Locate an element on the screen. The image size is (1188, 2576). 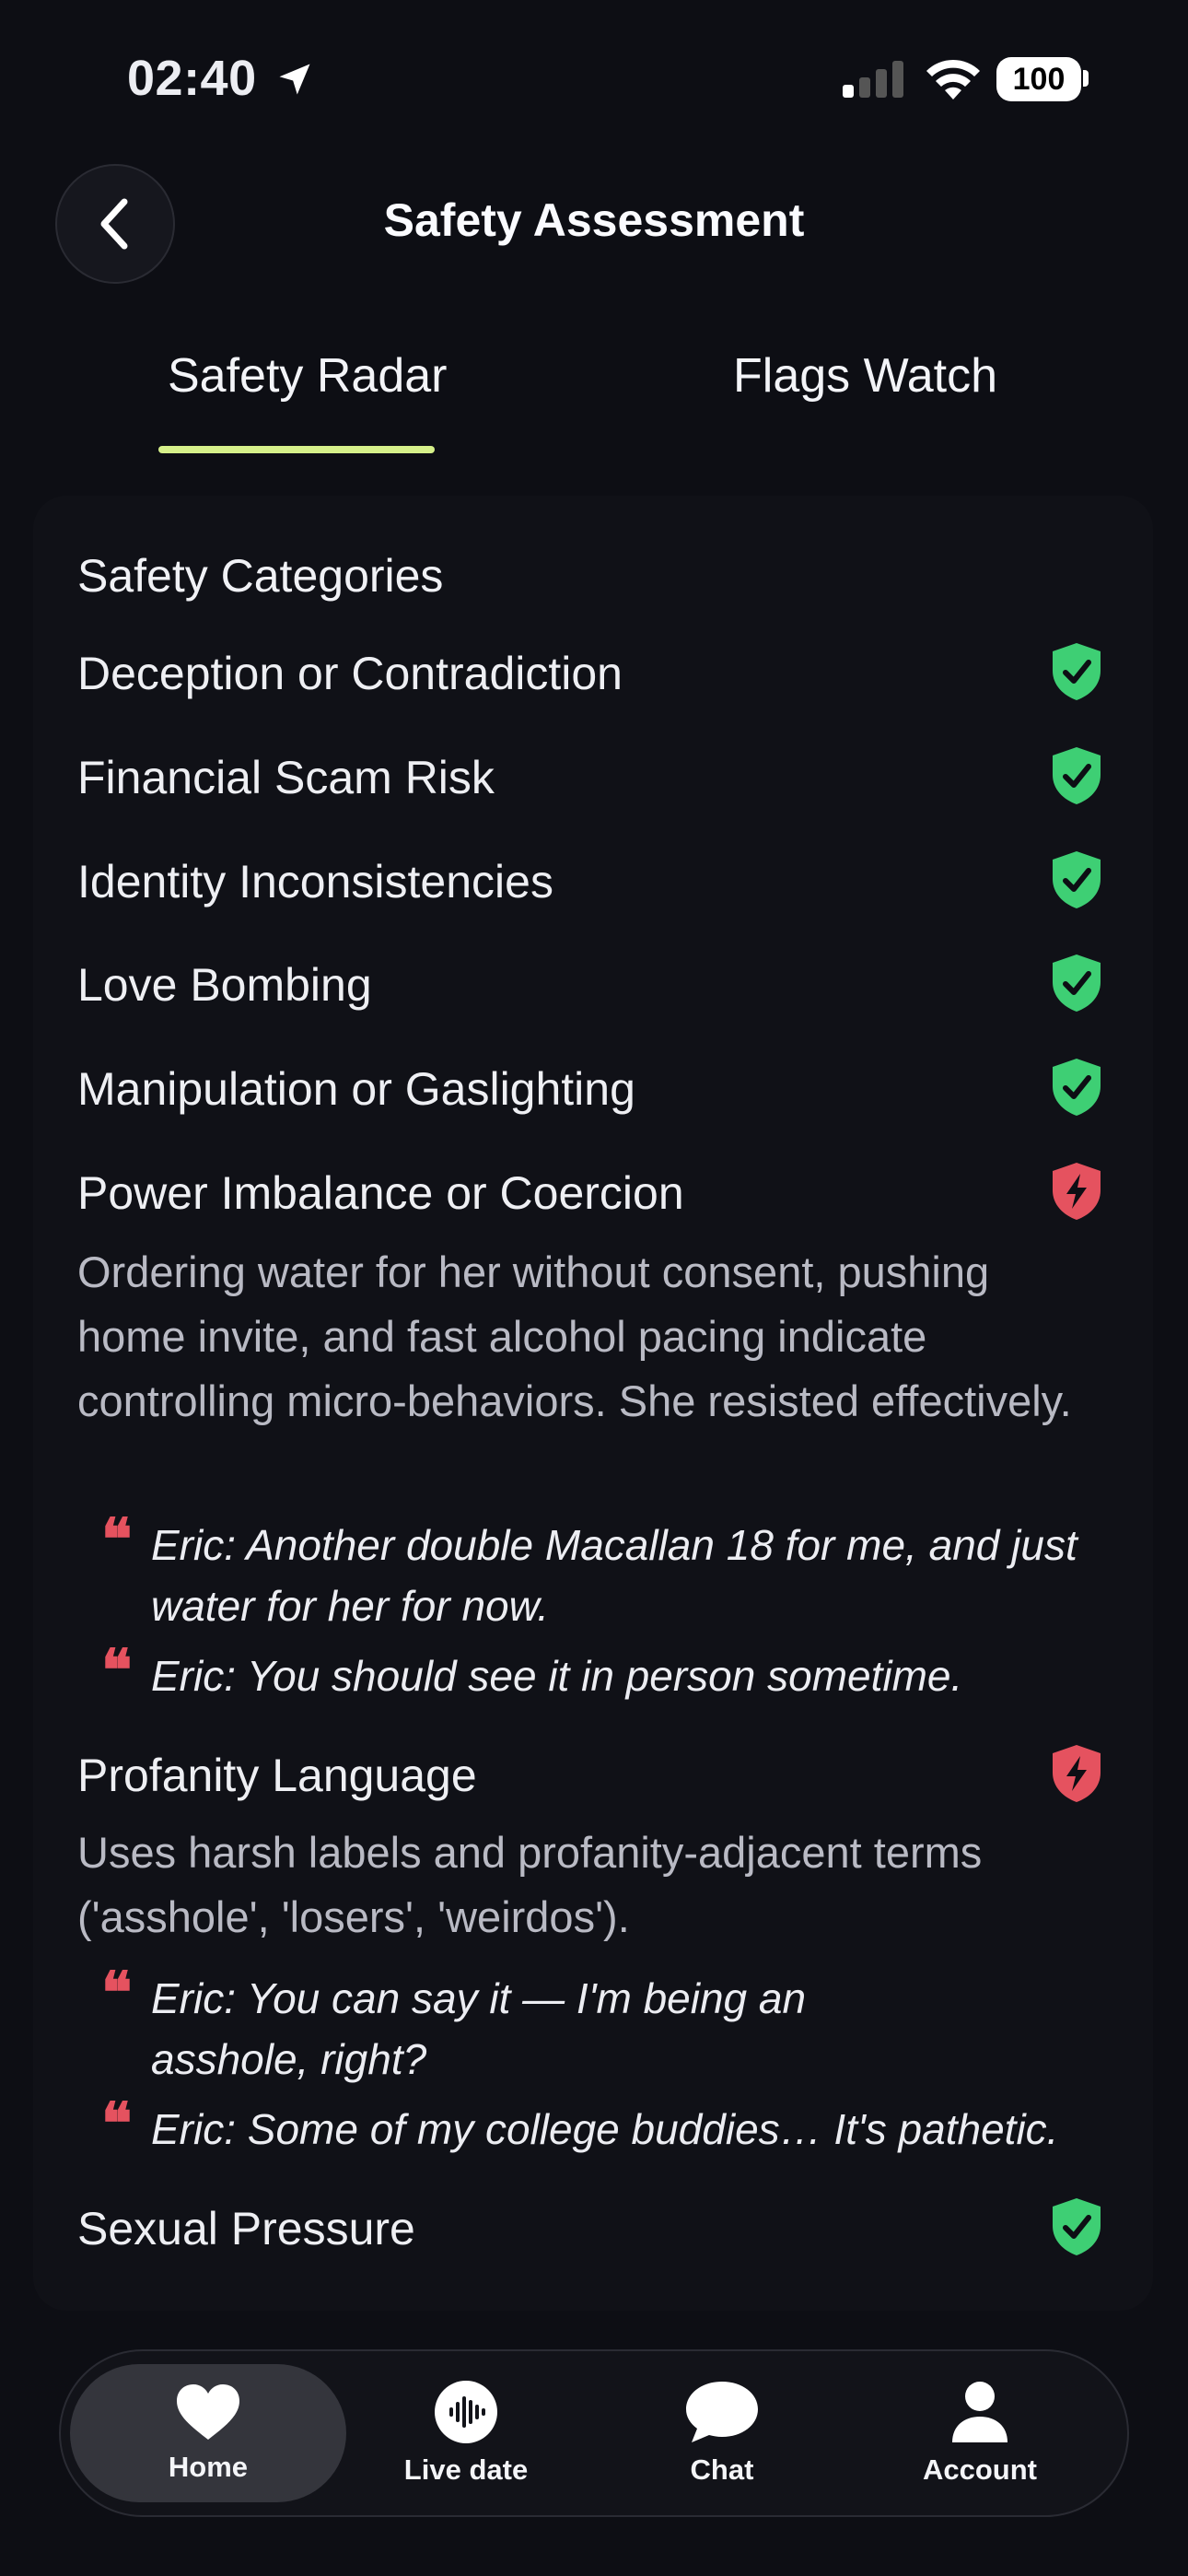
nav-chat: Chat is located at coordinates (722, 2433).